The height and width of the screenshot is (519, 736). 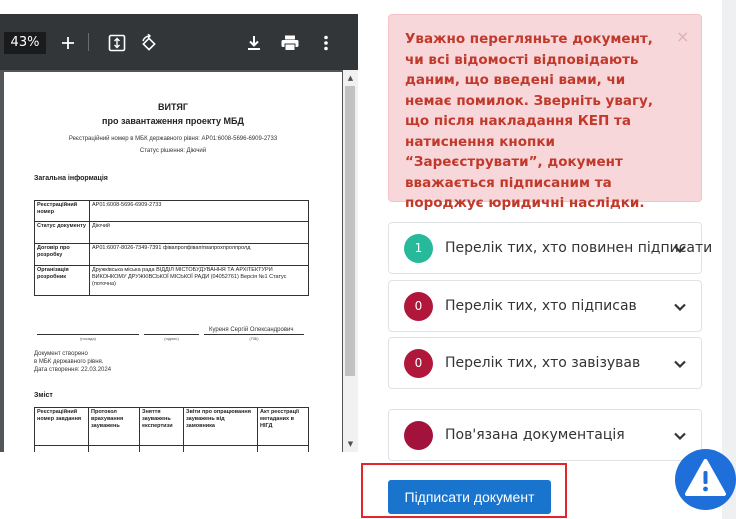 What do you see at coordinates (171, 334) in the screenshot?
I see `signature-line-sign` at bounding box center [171, 334].